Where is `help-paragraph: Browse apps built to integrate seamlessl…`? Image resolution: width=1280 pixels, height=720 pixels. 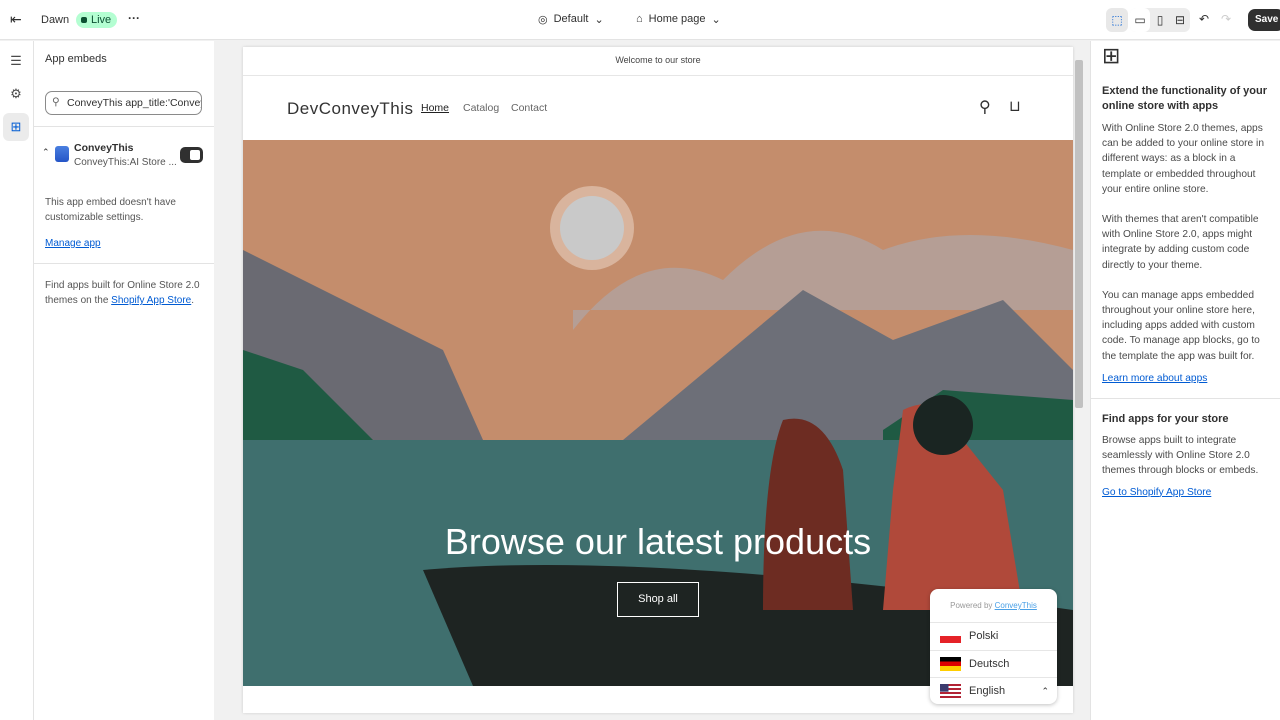
help-paragraph: Browse apps built to integrate seamlessl… is located at coordinates (1180, 456).